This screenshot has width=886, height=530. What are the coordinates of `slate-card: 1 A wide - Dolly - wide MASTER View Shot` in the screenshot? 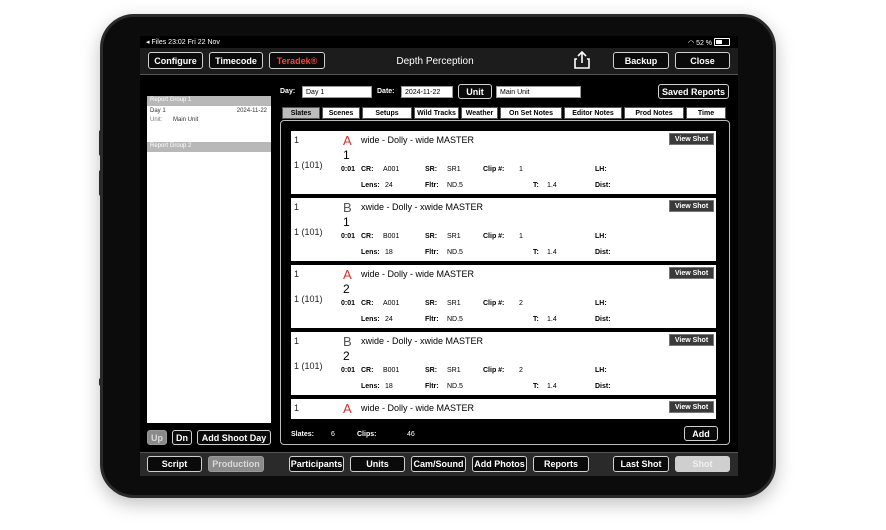 It's located at (503, 409).